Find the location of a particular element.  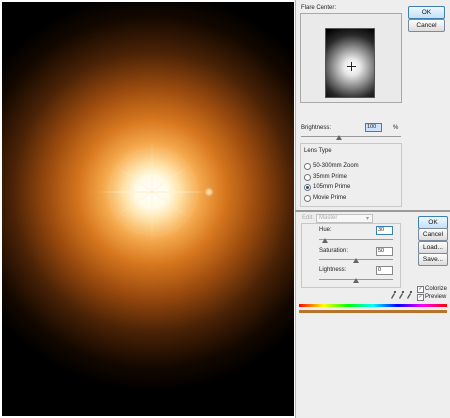

edit-label: Edit: is located at coordinates (308, 218).